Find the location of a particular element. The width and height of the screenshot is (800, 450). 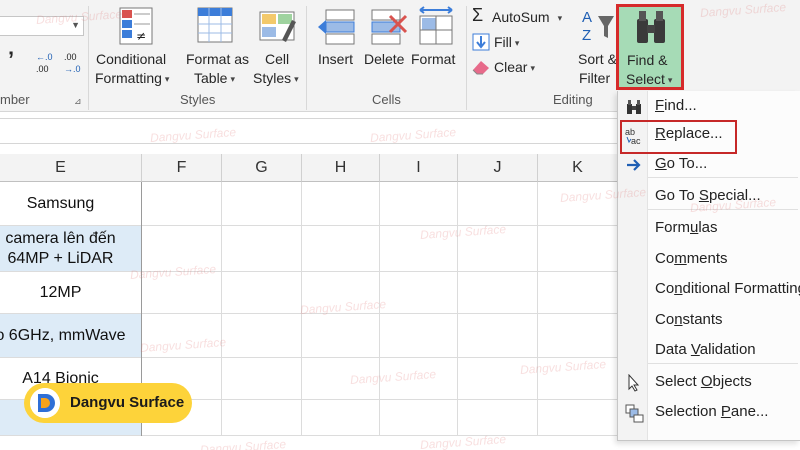

autosum-button: AutoSum ▾ is located at coordinates (527, 18).